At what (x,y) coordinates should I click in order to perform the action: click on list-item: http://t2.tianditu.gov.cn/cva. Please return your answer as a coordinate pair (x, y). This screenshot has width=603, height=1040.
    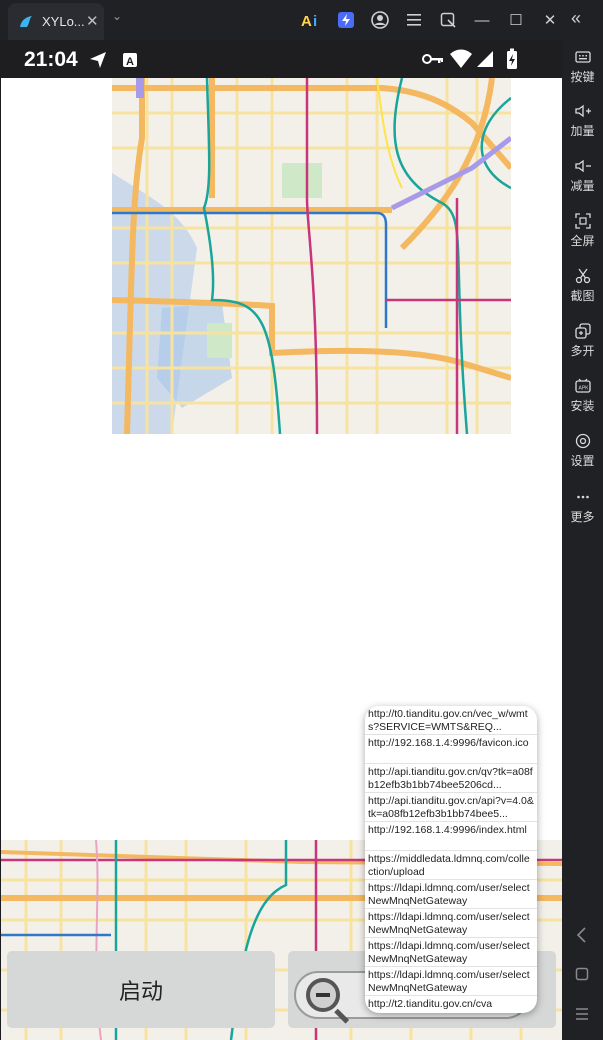
    Looking at the image, I should click on (451, 1004).